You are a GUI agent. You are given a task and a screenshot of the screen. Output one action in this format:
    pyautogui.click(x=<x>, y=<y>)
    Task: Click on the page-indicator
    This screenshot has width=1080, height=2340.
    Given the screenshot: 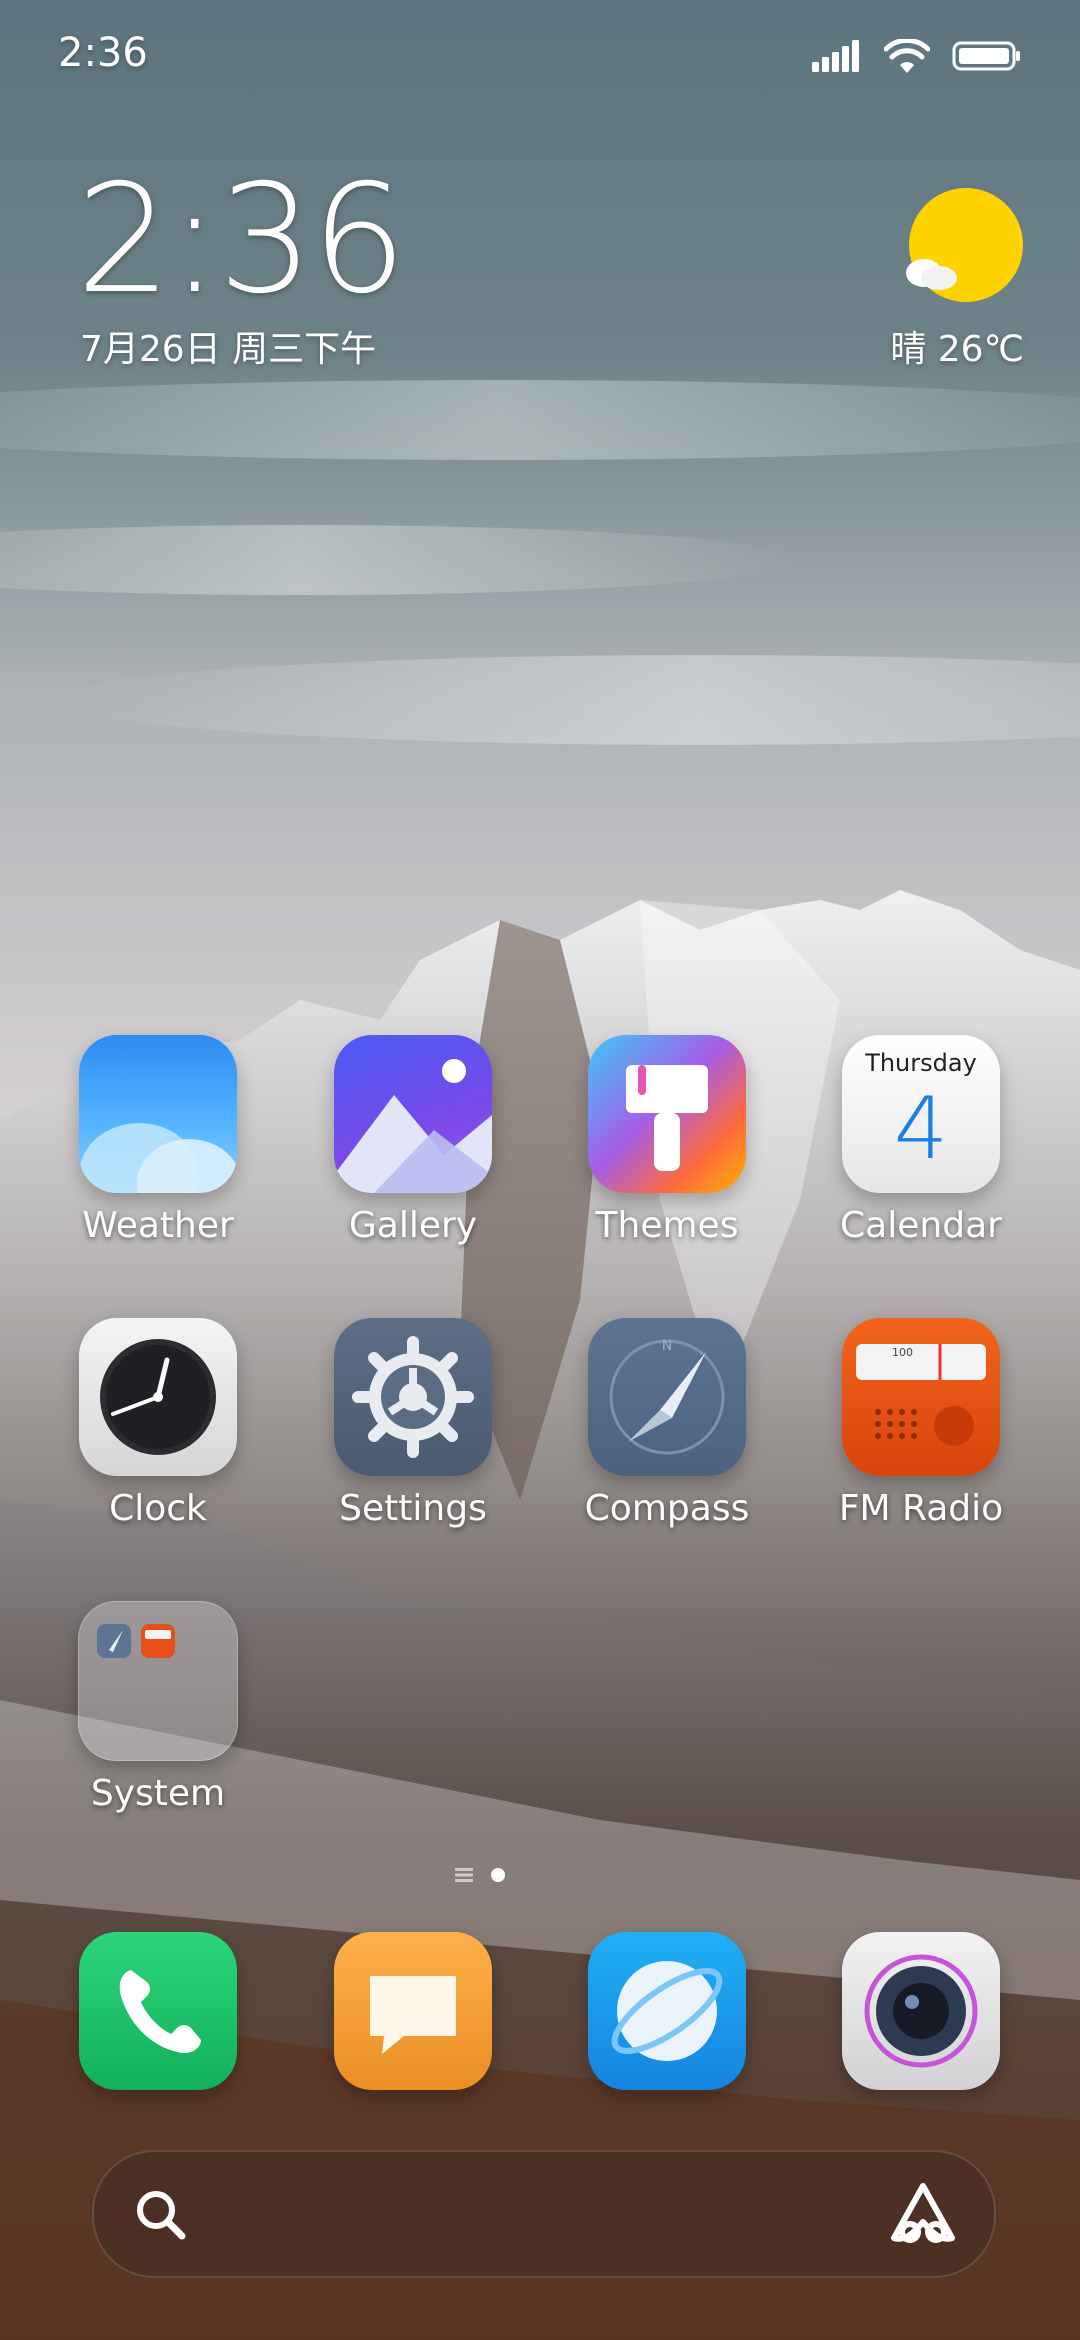 What is the action you would take?
    pyautogui.click(x=480, y=1875)
    